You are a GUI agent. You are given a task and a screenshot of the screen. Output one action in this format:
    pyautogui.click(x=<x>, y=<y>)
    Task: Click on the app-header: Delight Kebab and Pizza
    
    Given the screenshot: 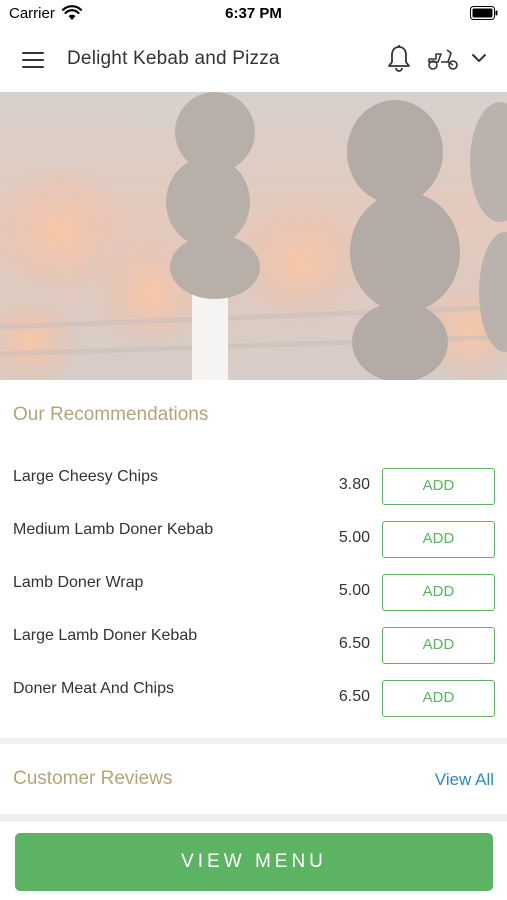 What is the action you would take?
    pyautogui.click(x=253, y=60)
    